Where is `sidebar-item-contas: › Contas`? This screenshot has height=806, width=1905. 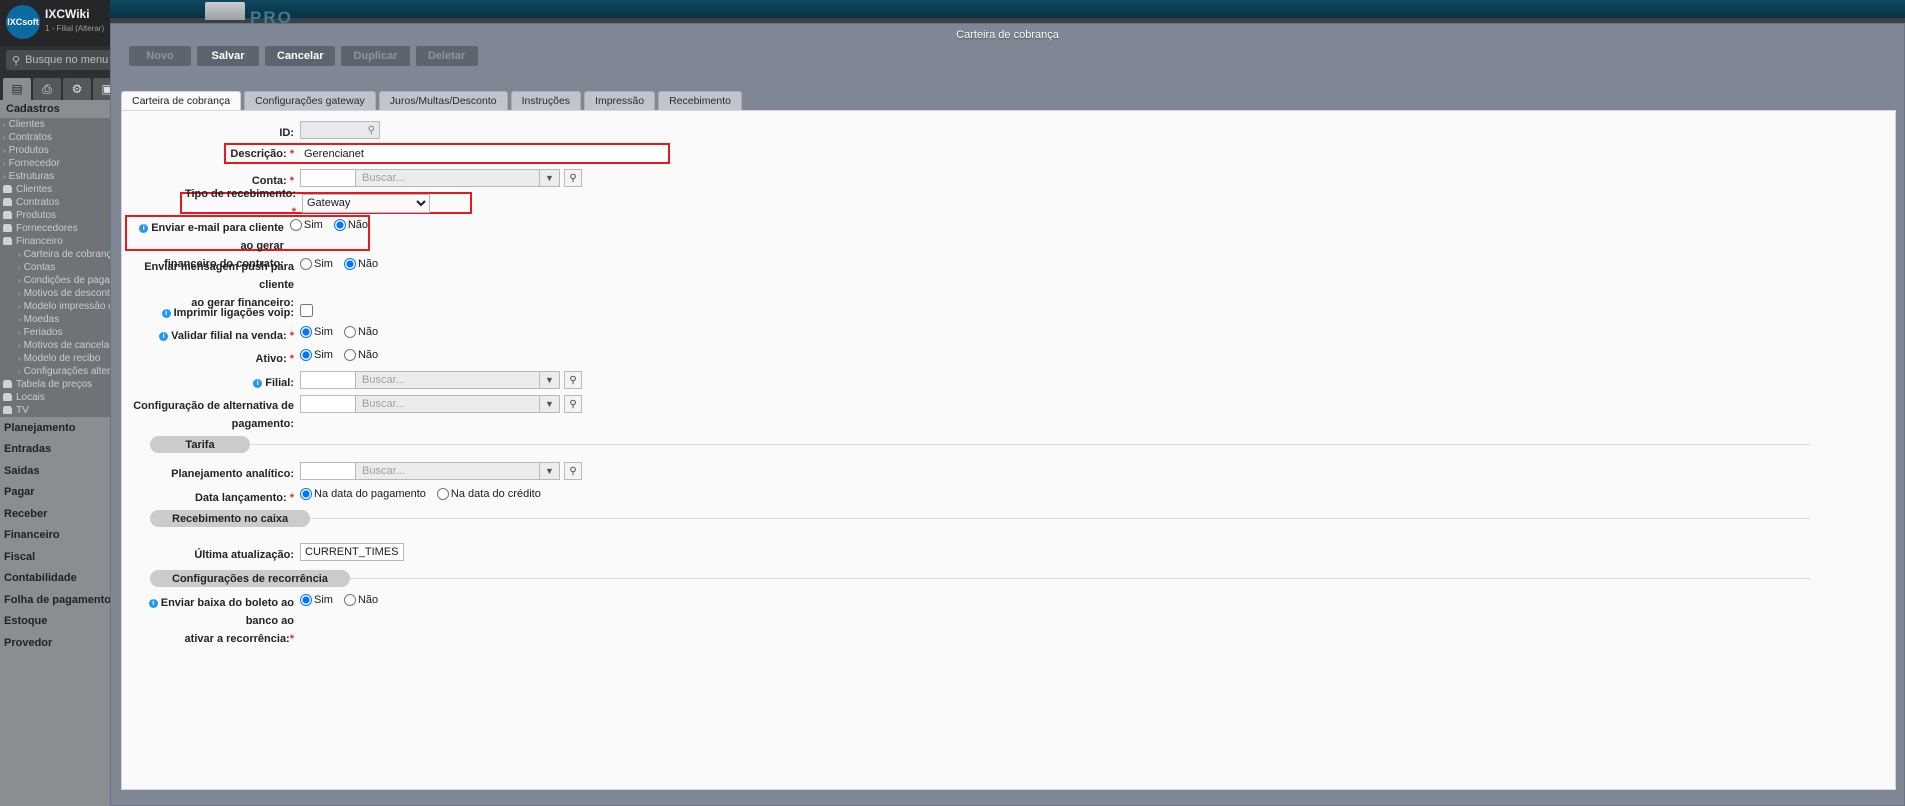
sidebar-item-contas: › Contas is located at coordinates (55, 267).